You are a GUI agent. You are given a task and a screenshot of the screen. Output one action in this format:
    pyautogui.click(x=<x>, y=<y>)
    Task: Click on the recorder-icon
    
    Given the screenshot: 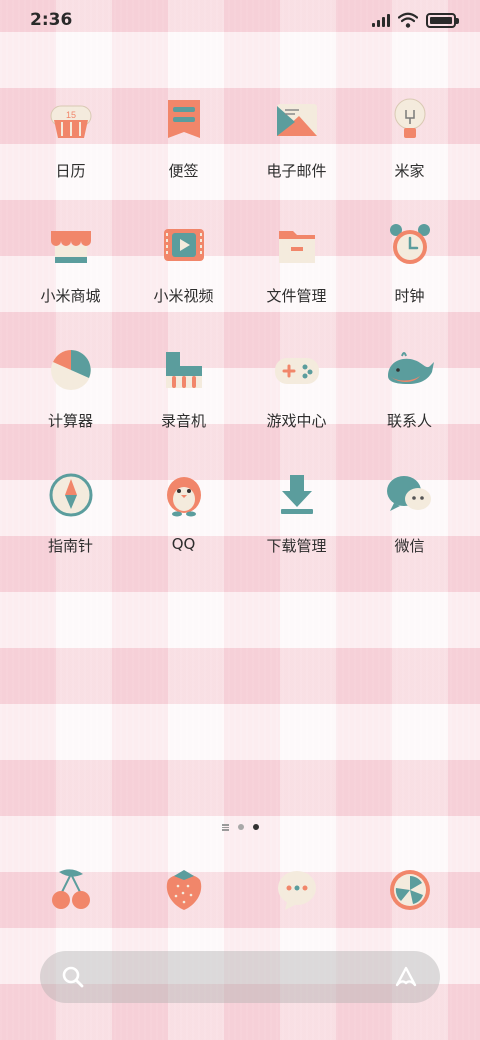 What is the action you would take?
    pyautogui.click(x=184, y=370)
    